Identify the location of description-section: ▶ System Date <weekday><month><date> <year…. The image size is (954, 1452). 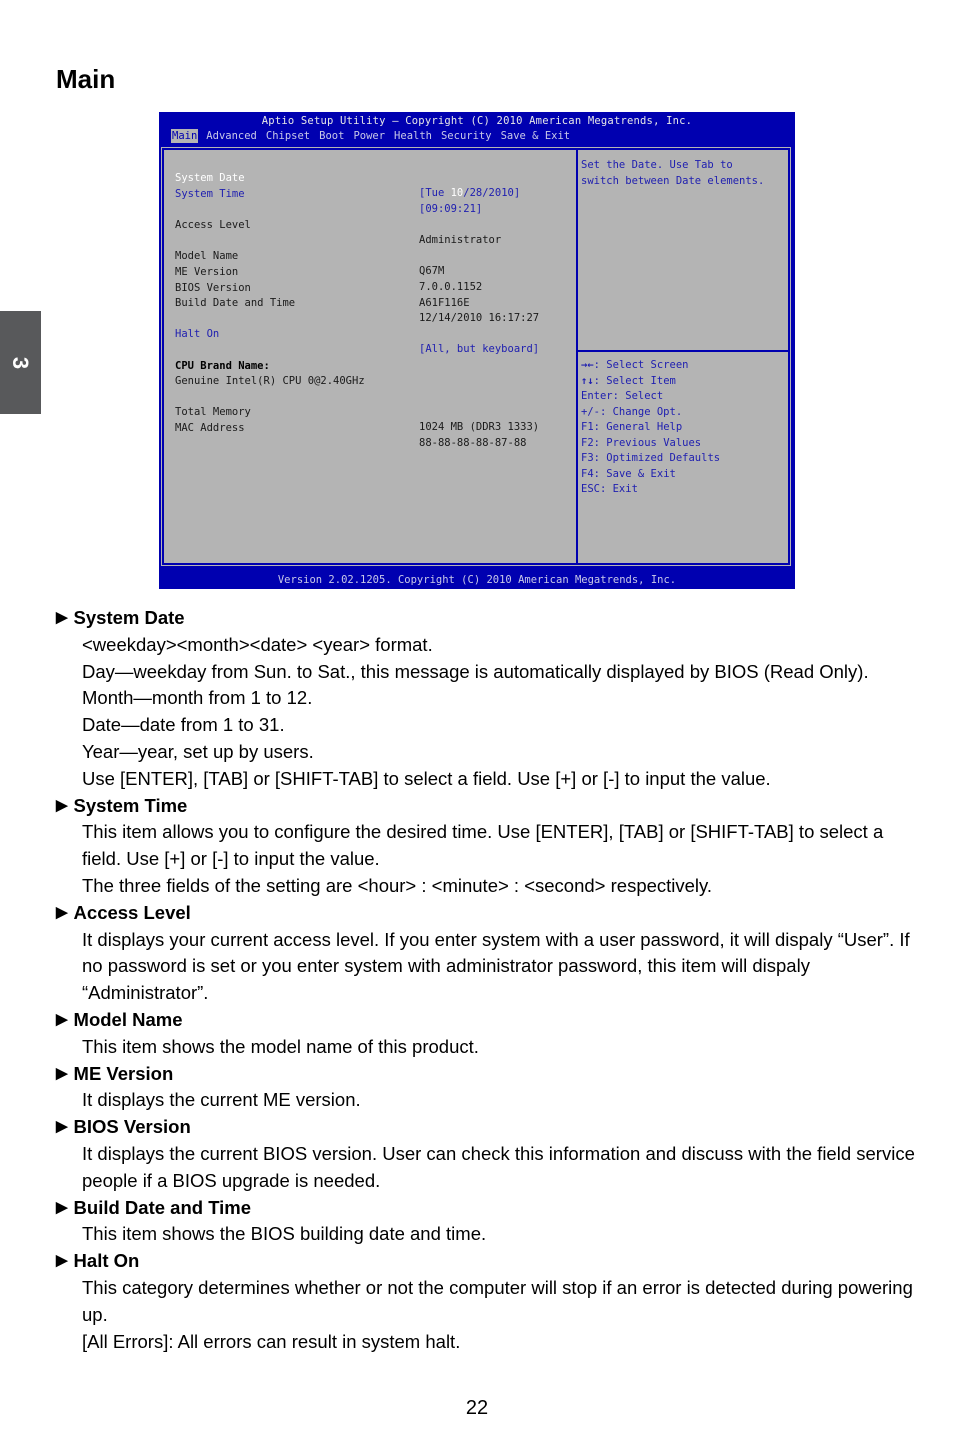
(486, 699).